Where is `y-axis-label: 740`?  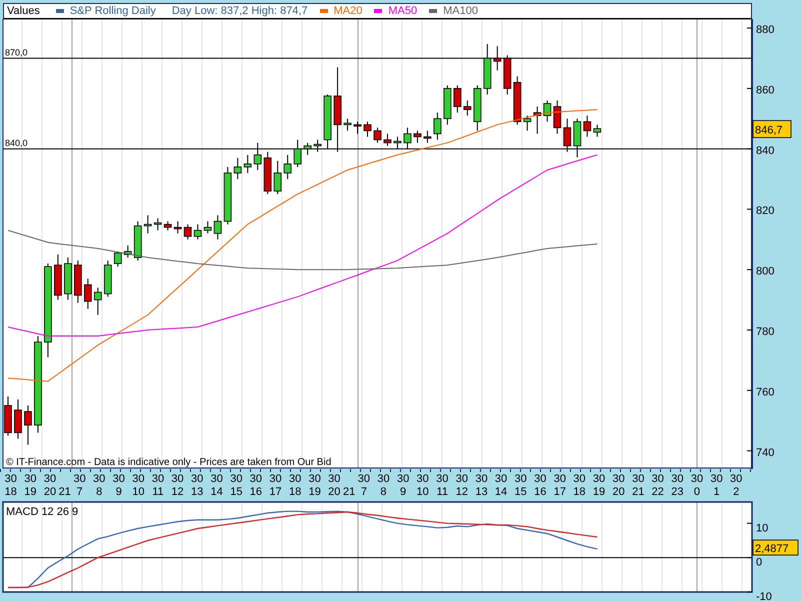
y-axis-label: 740 is located at coordinates (765, 452).